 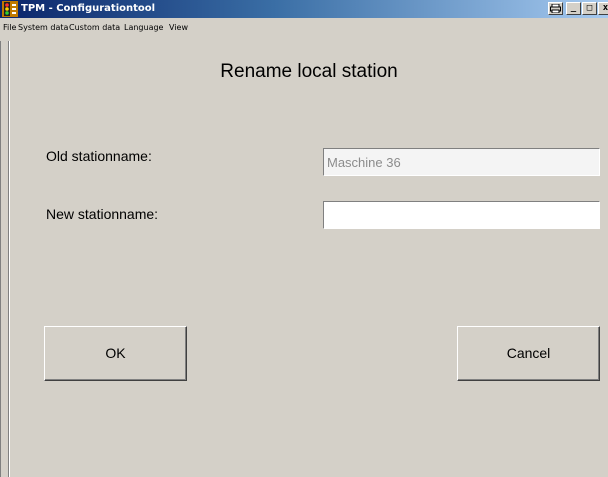 What do you see at coordinates (178, 27) in the screenshot?
I see `menu-view: View` at bounding box center [178, 27].